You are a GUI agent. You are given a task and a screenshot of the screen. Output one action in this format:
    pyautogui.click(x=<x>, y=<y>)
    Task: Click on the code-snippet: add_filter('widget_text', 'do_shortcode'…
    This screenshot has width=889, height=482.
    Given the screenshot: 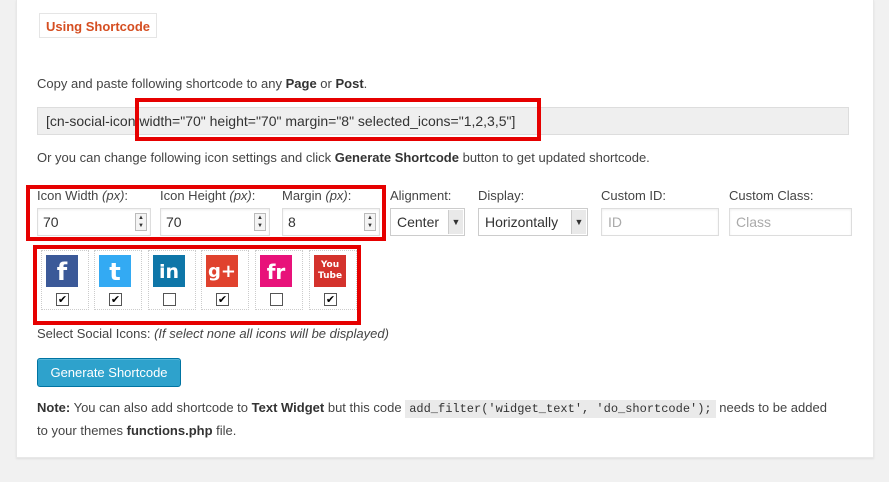 What is the action you would take?
    pyautogui.click(x=560, y=409)
    